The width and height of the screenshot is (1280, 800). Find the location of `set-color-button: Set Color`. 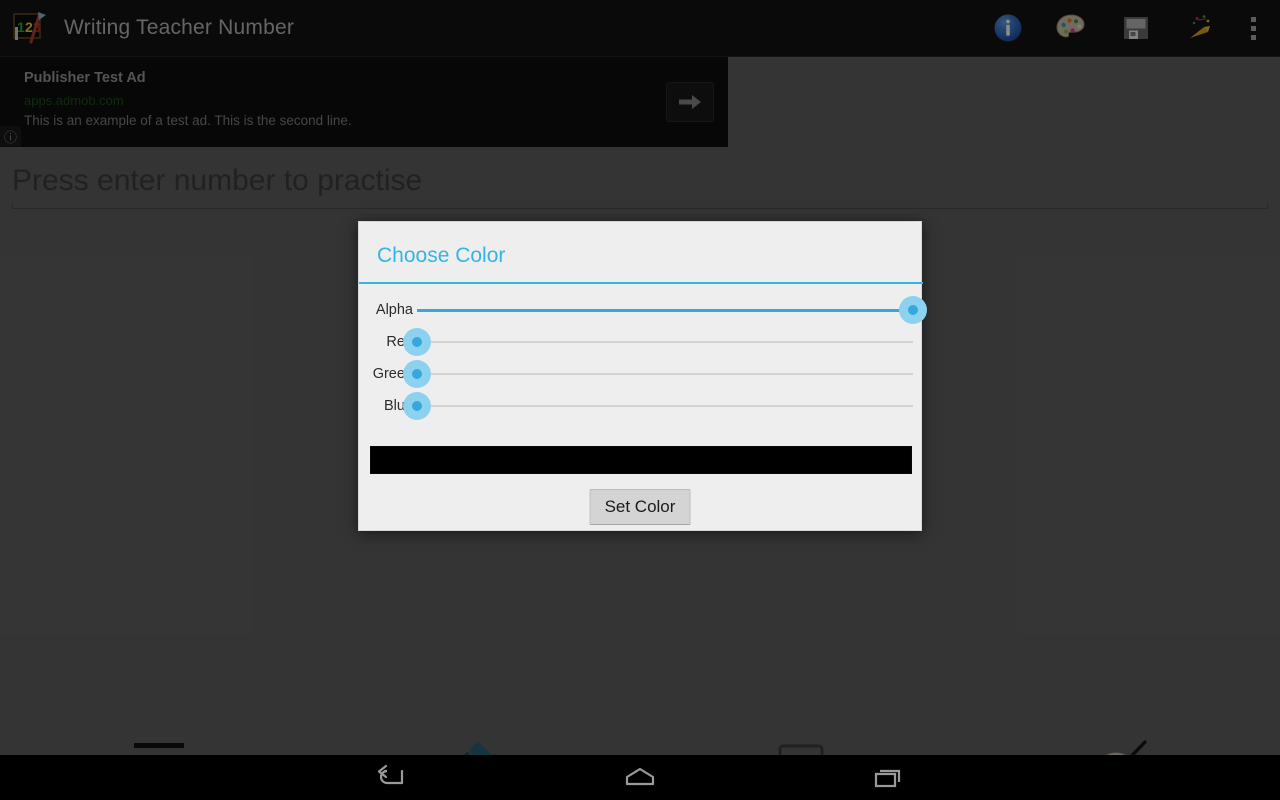

set-color-button: Set Color is located at coordinates (640, 507).